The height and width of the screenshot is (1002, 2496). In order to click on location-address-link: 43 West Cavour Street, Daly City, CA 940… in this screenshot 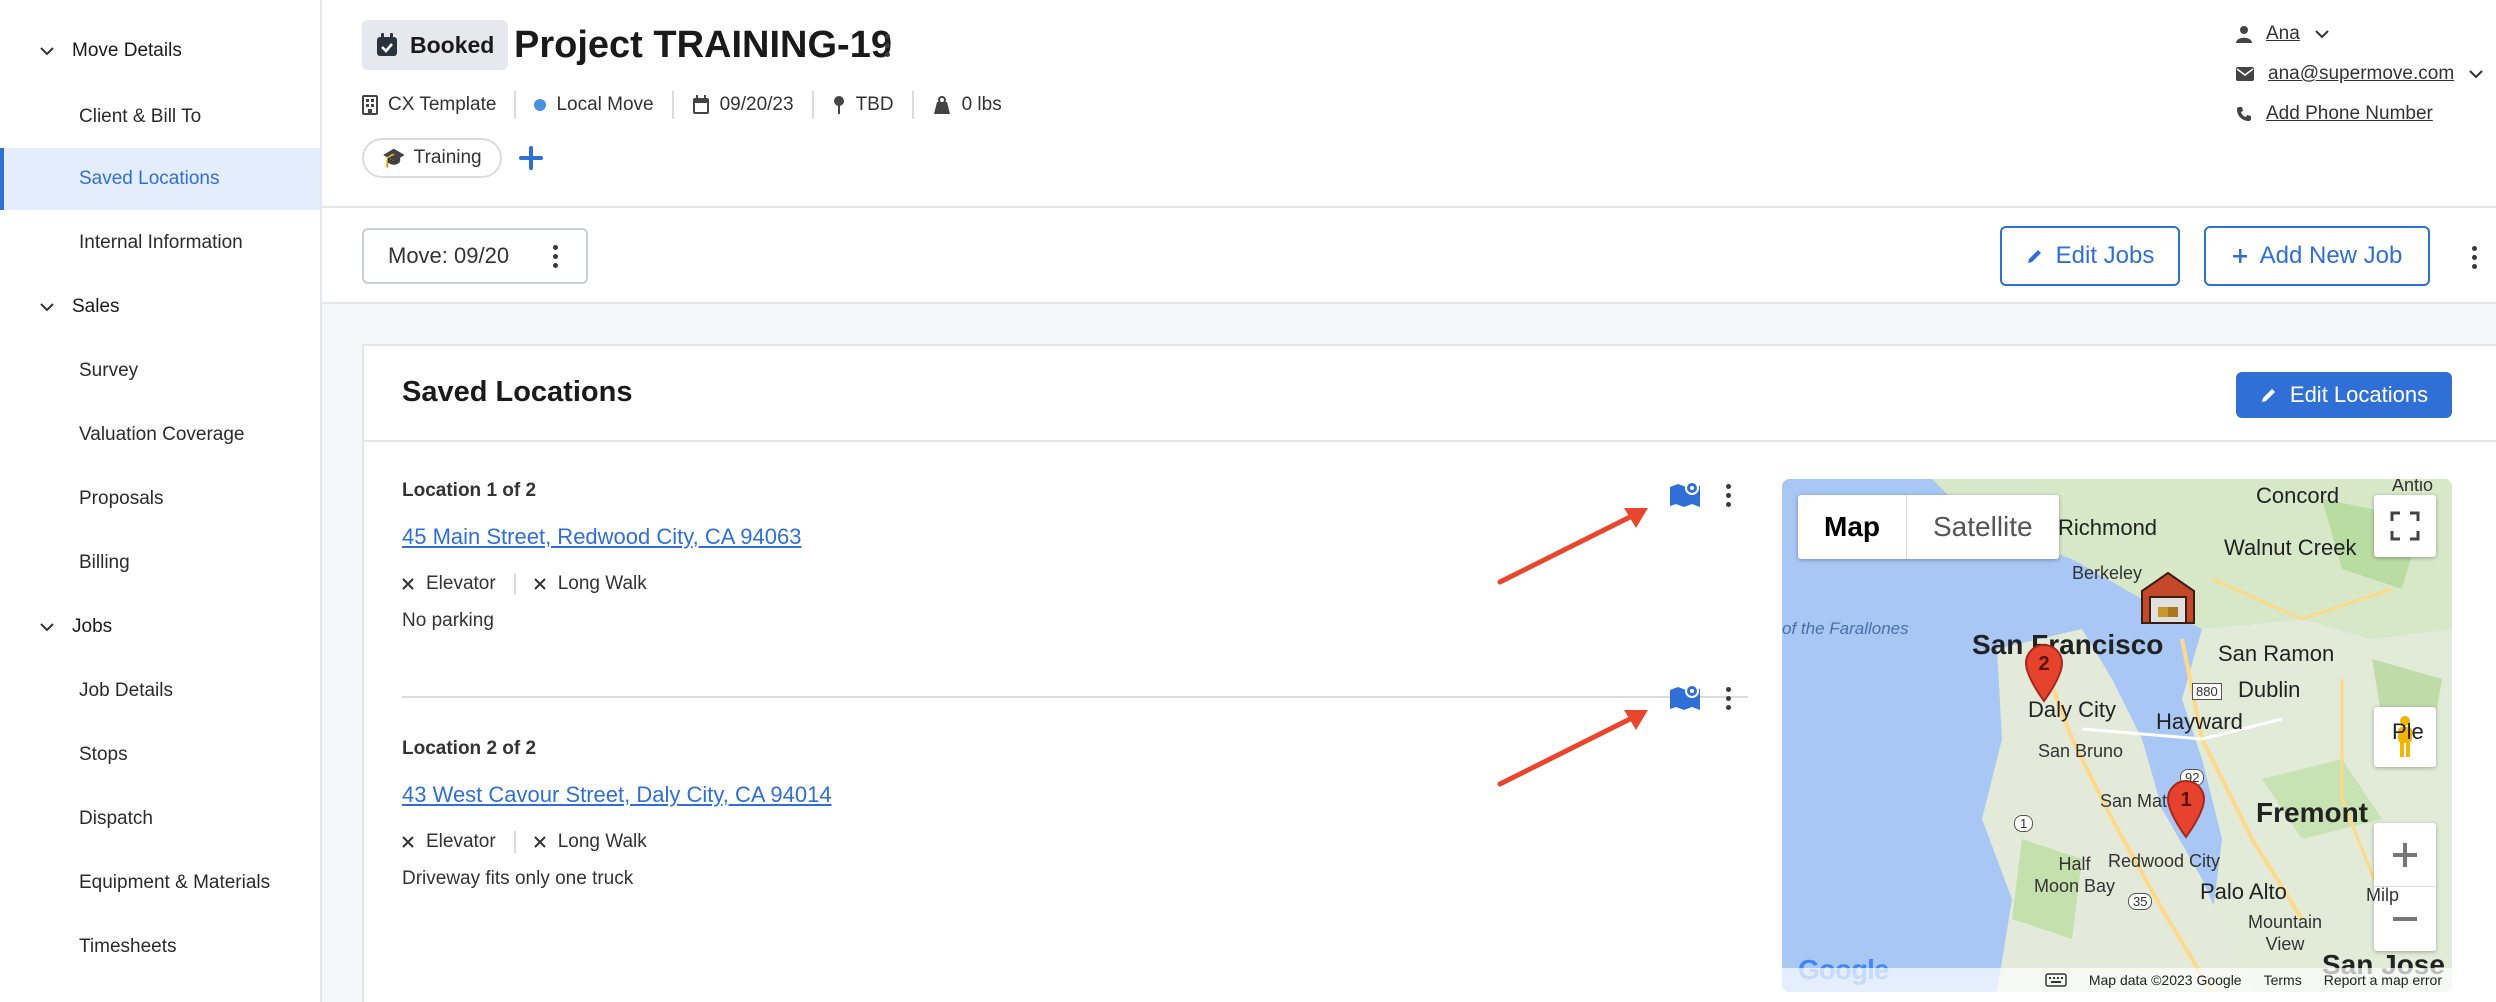, I will do `click(617, 795)`.